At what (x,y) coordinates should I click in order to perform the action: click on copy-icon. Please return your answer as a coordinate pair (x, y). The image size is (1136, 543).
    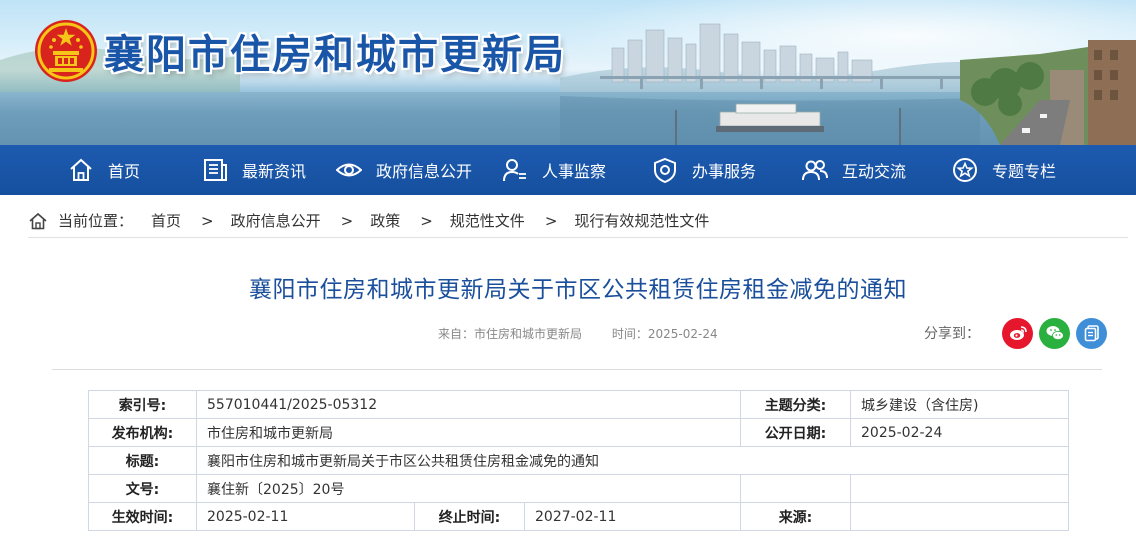
    Looking at the image, I should click on (1091, 333).